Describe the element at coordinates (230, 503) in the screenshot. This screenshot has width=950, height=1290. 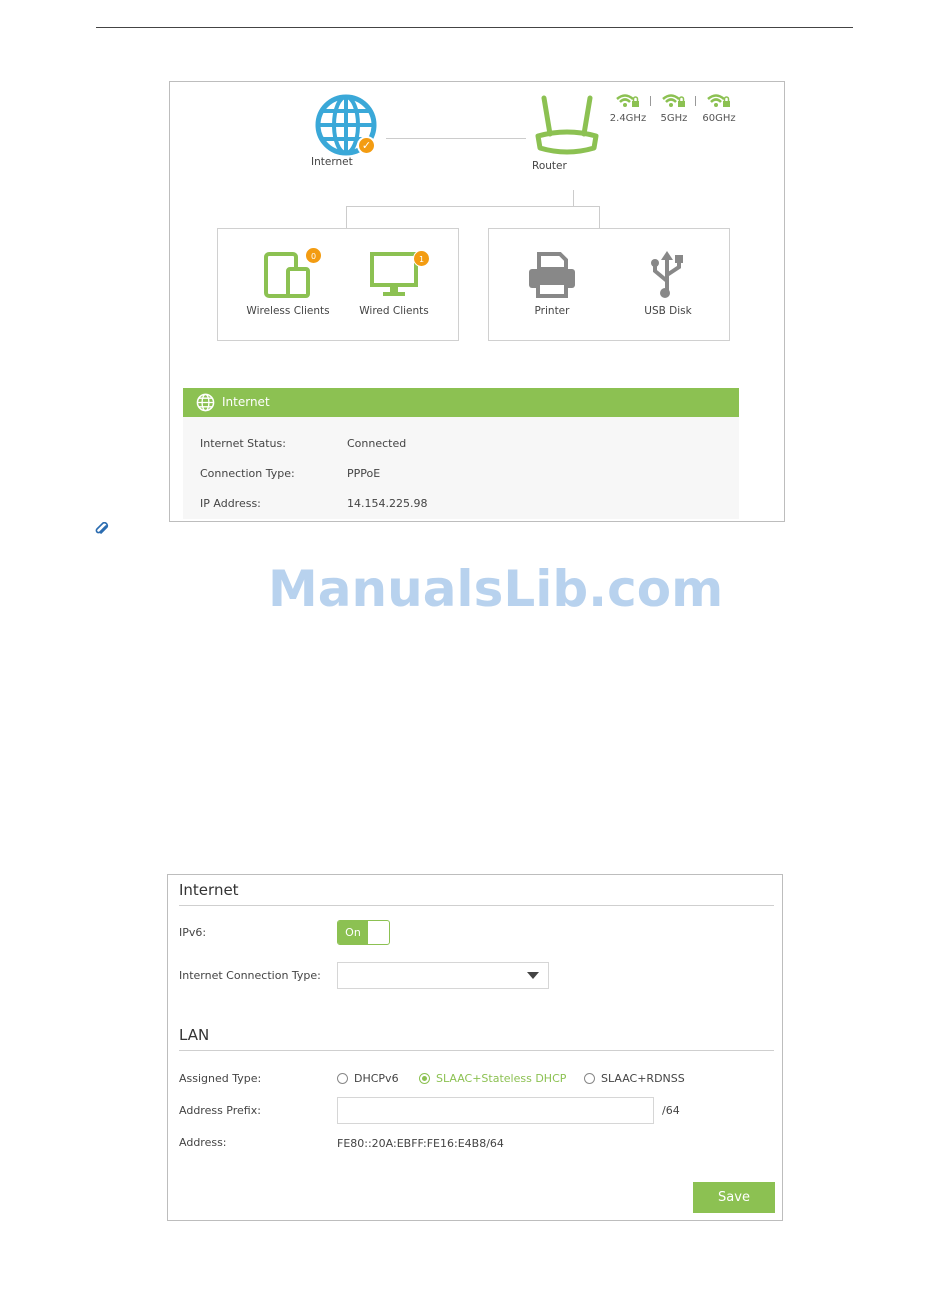
I see `row-label: IP Address:` at that location.